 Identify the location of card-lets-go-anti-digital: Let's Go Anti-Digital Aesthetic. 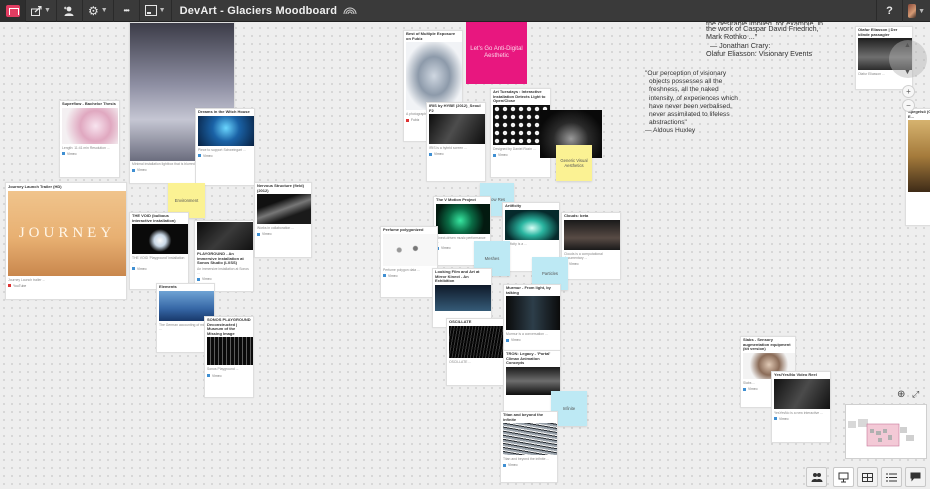
(496, 53).